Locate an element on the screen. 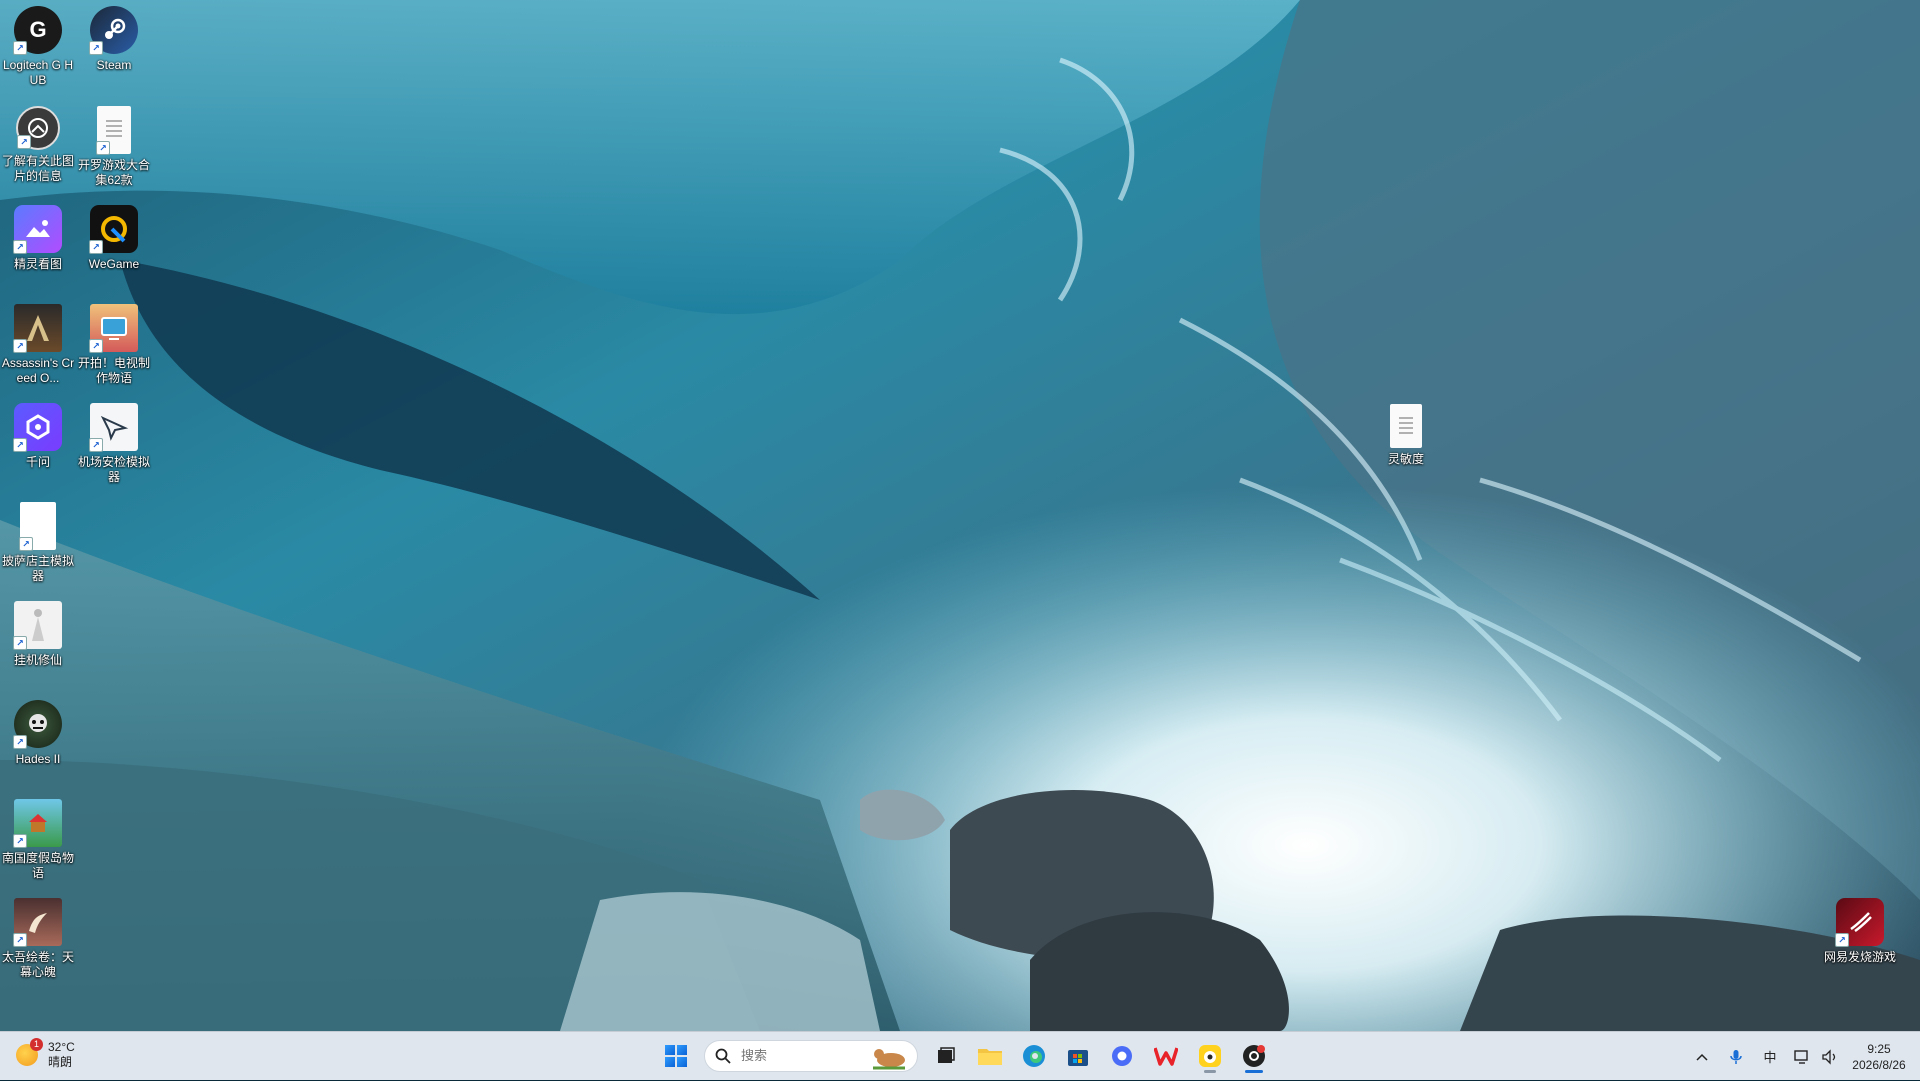 The image size is (1920, 1081). taskbar-app-edge is located at coordinates (1034, 1056).